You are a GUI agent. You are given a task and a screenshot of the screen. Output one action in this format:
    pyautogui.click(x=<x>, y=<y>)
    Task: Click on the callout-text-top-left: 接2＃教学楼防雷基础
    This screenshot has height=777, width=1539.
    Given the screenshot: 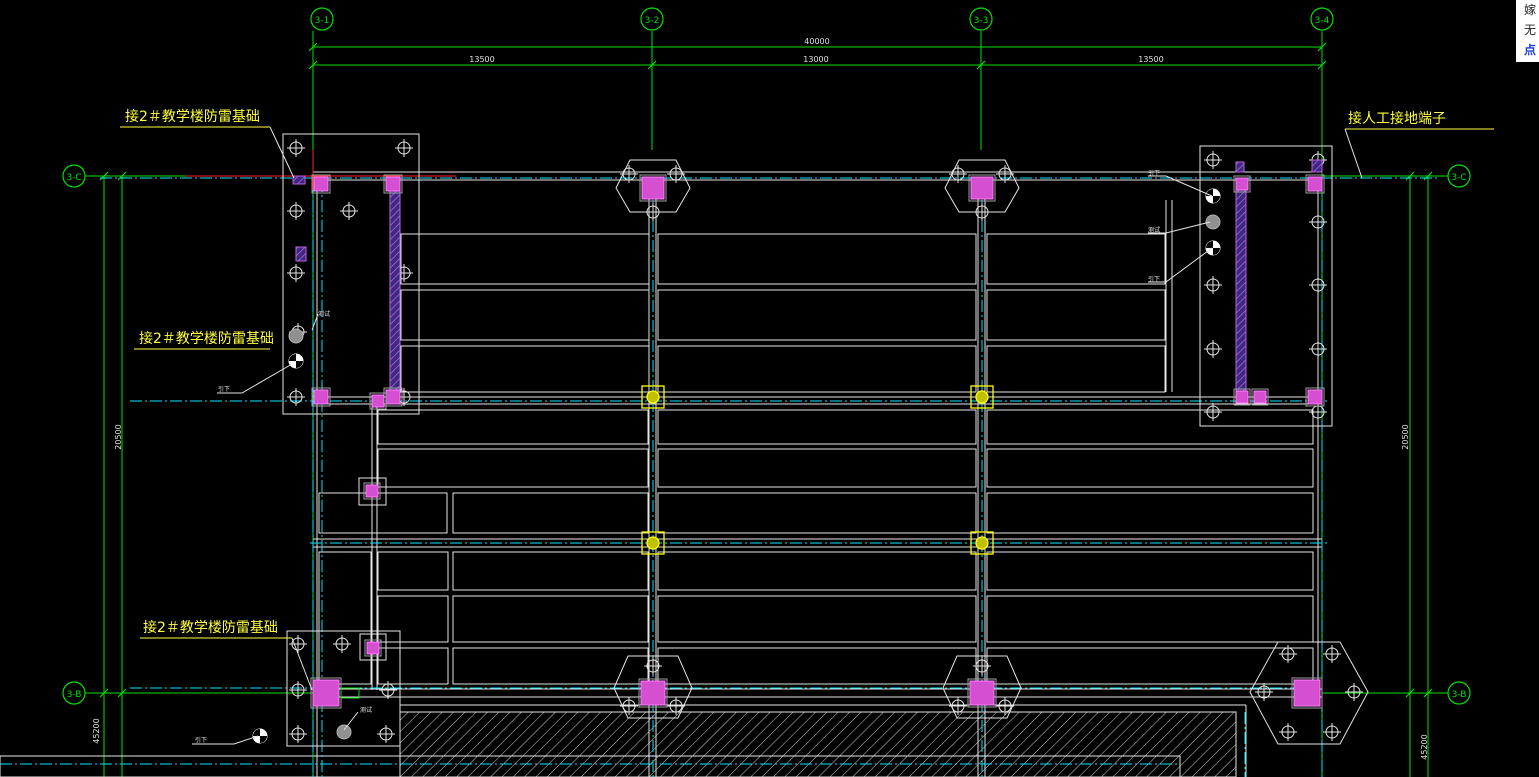 What is the action you would take?
    pyautogui.click(x=192, y=116)
    